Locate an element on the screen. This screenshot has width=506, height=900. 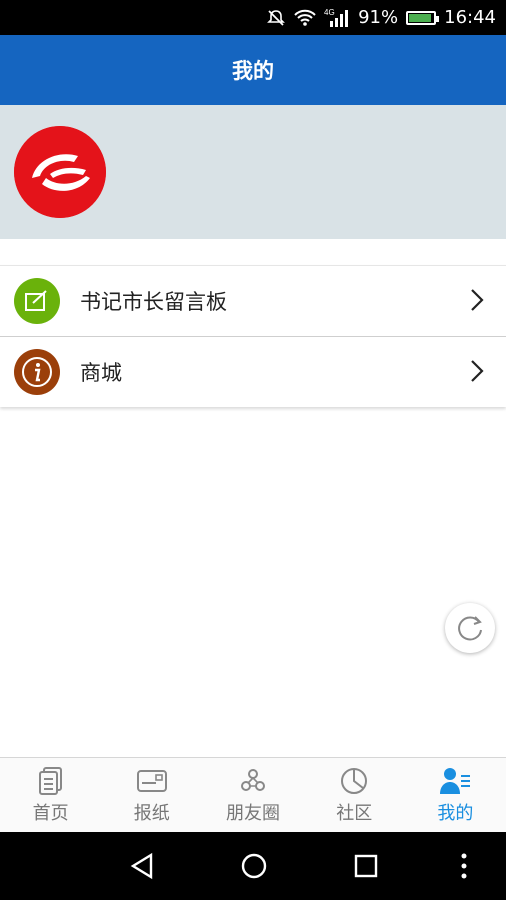
tab-newspaper: 报纸 is located at coordinates (151, 795).